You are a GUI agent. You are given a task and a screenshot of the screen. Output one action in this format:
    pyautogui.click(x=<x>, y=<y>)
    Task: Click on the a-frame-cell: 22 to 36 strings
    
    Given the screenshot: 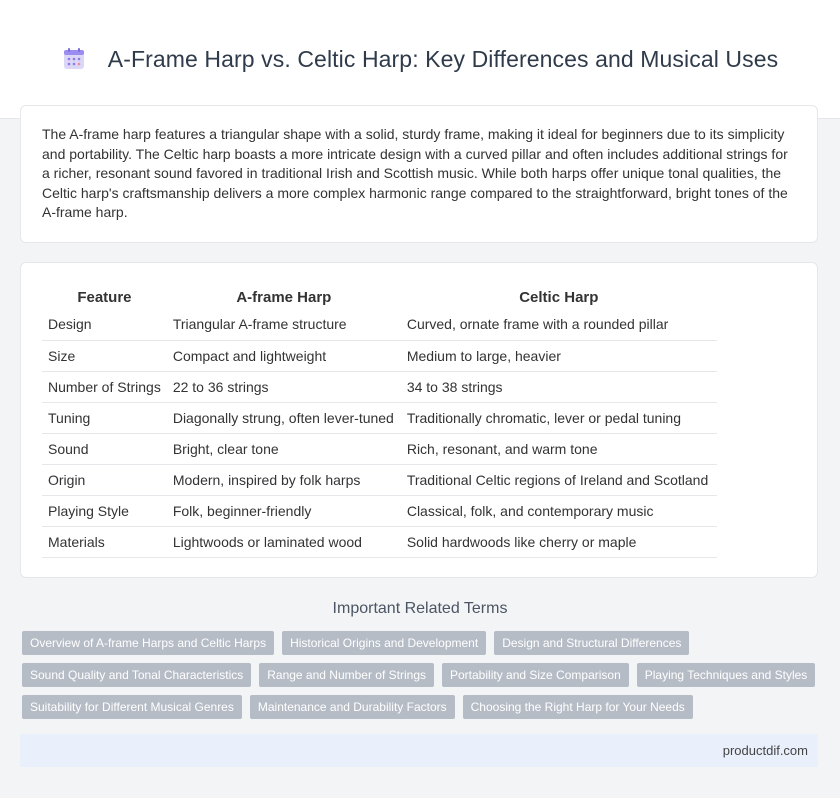 What is the action you would take?
    pyautogui.click(x=283, y=387)
    